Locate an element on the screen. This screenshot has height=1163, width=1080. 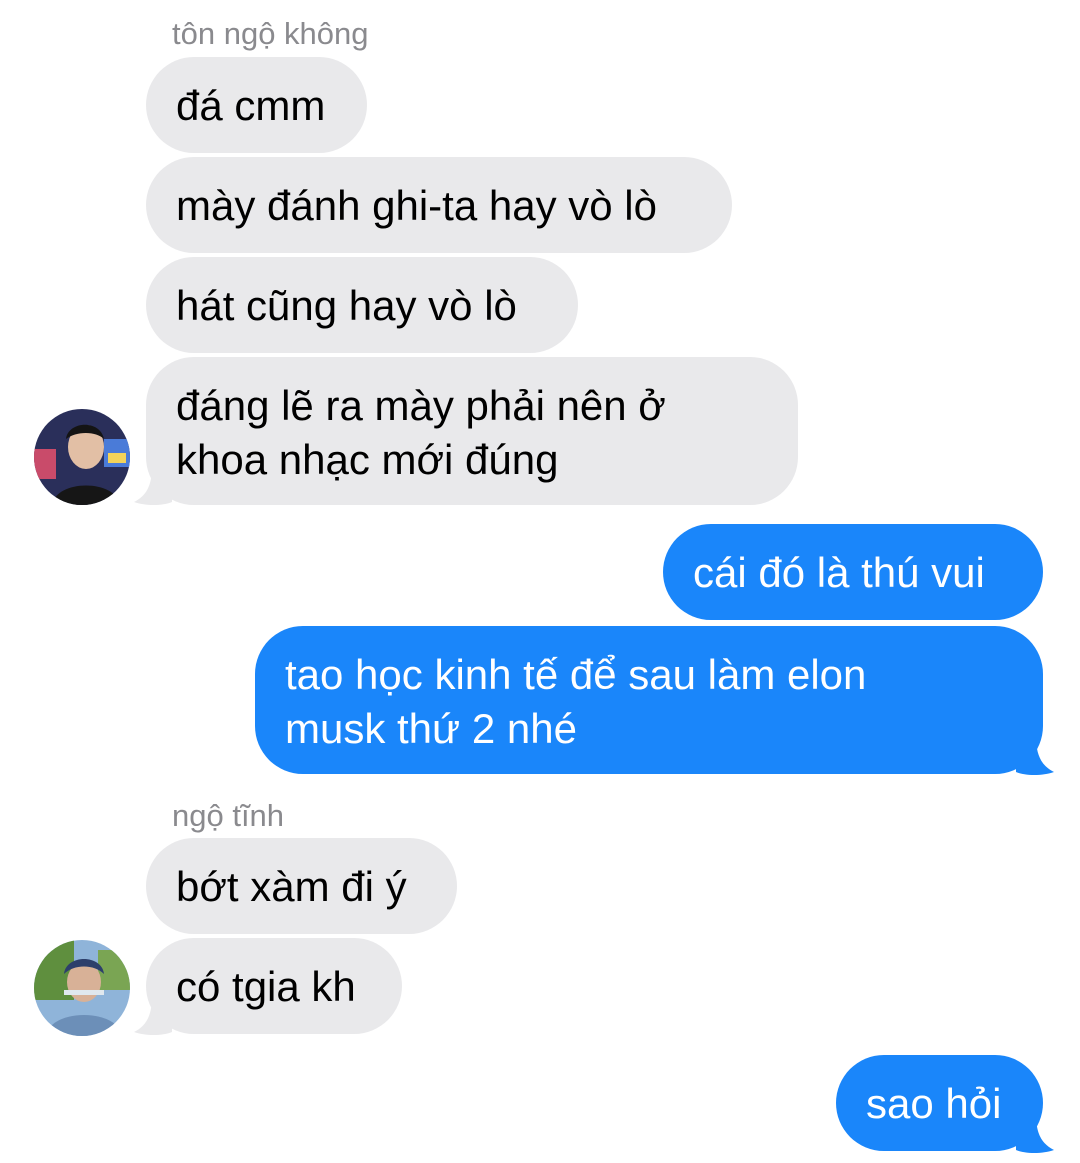
outgoing-message: cái đó là thú vui is located at coordinates (853, 572).